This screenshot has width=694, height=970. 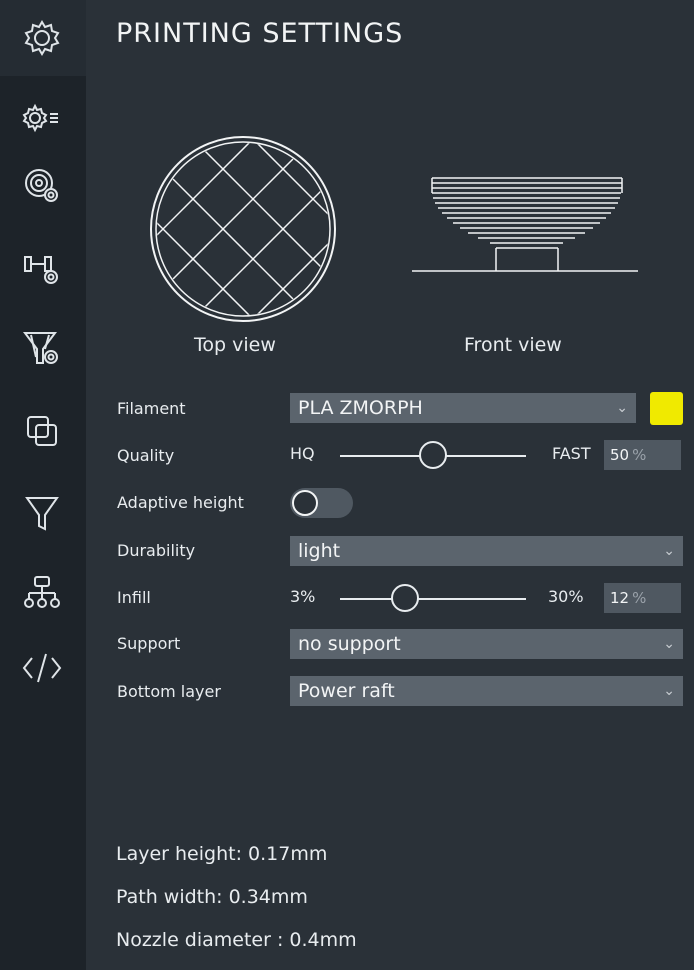 I want to click on quality-unit: %, so click(x=639, y=455).